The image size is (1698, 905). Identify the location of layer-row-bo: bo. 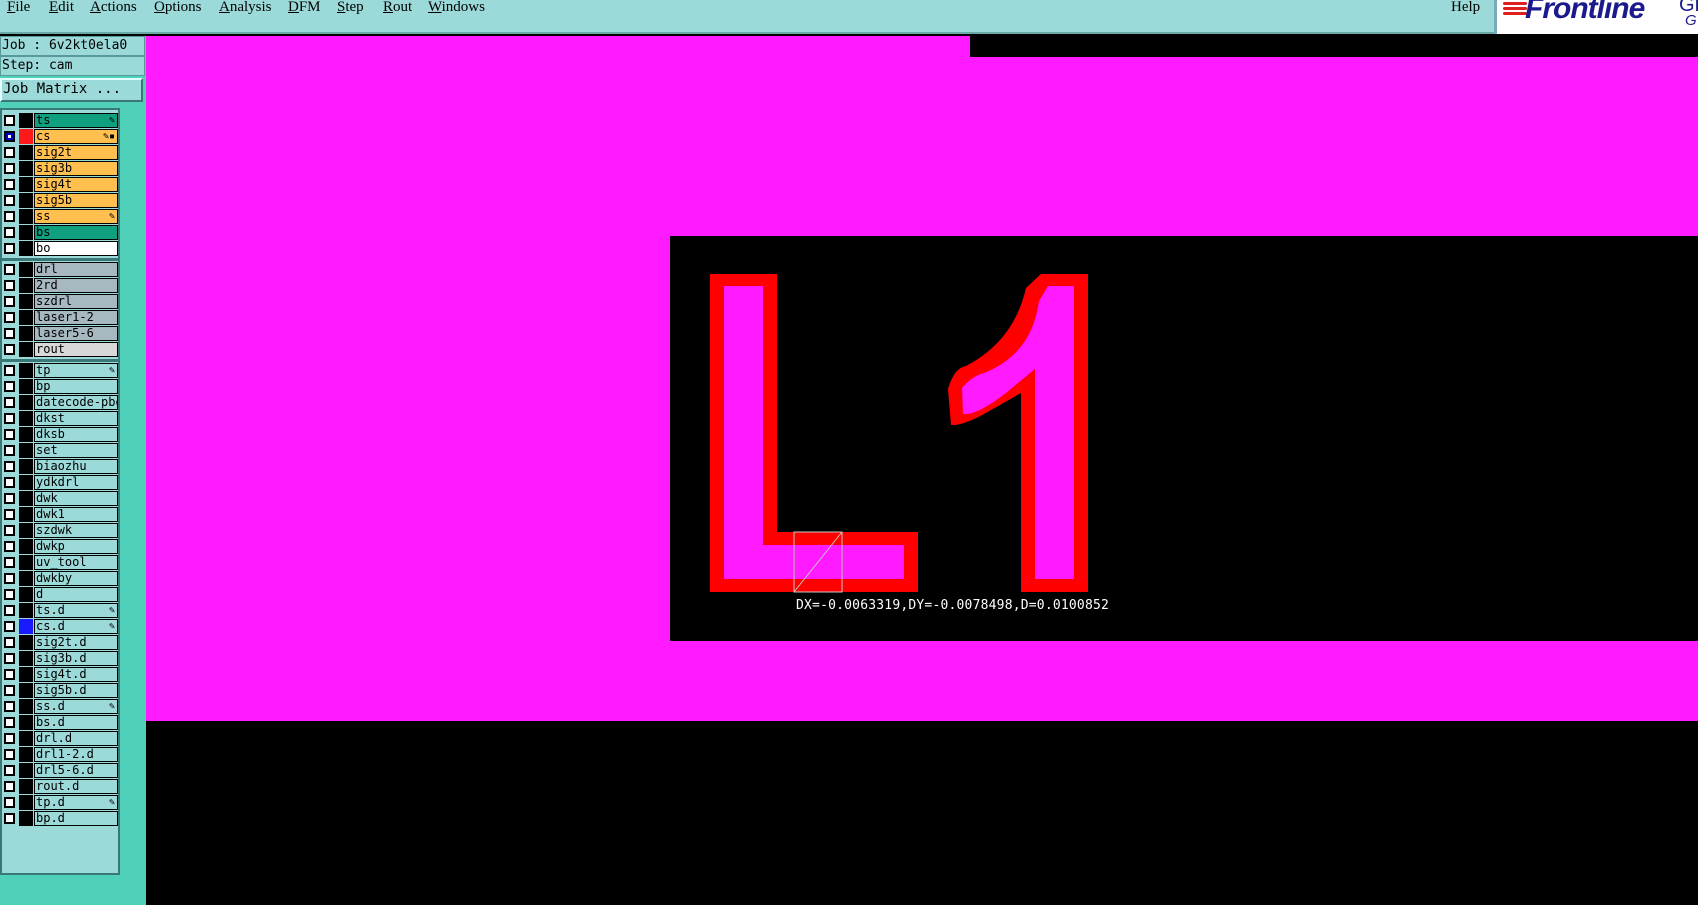
(61, 248).